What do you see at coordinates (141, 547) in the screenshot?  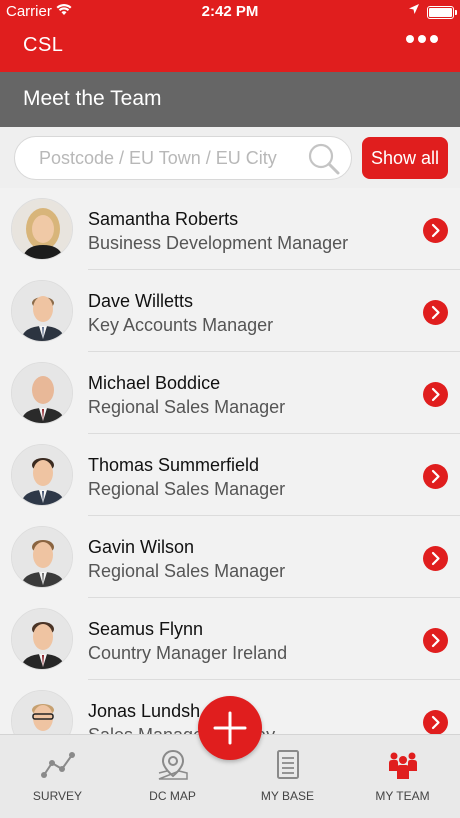 I see `person-name: Gavin Wilson` at bounding box center [141, 547].